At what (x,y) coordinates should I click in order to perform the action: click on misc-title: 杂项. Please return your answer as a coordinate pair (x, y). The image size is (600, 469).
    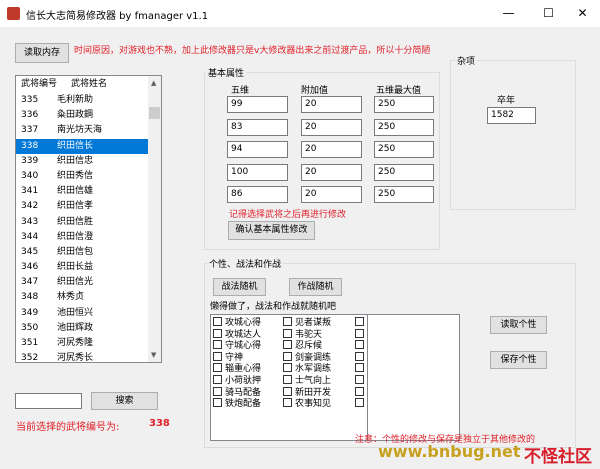
    Looking at the image, I should click on (466, 60).